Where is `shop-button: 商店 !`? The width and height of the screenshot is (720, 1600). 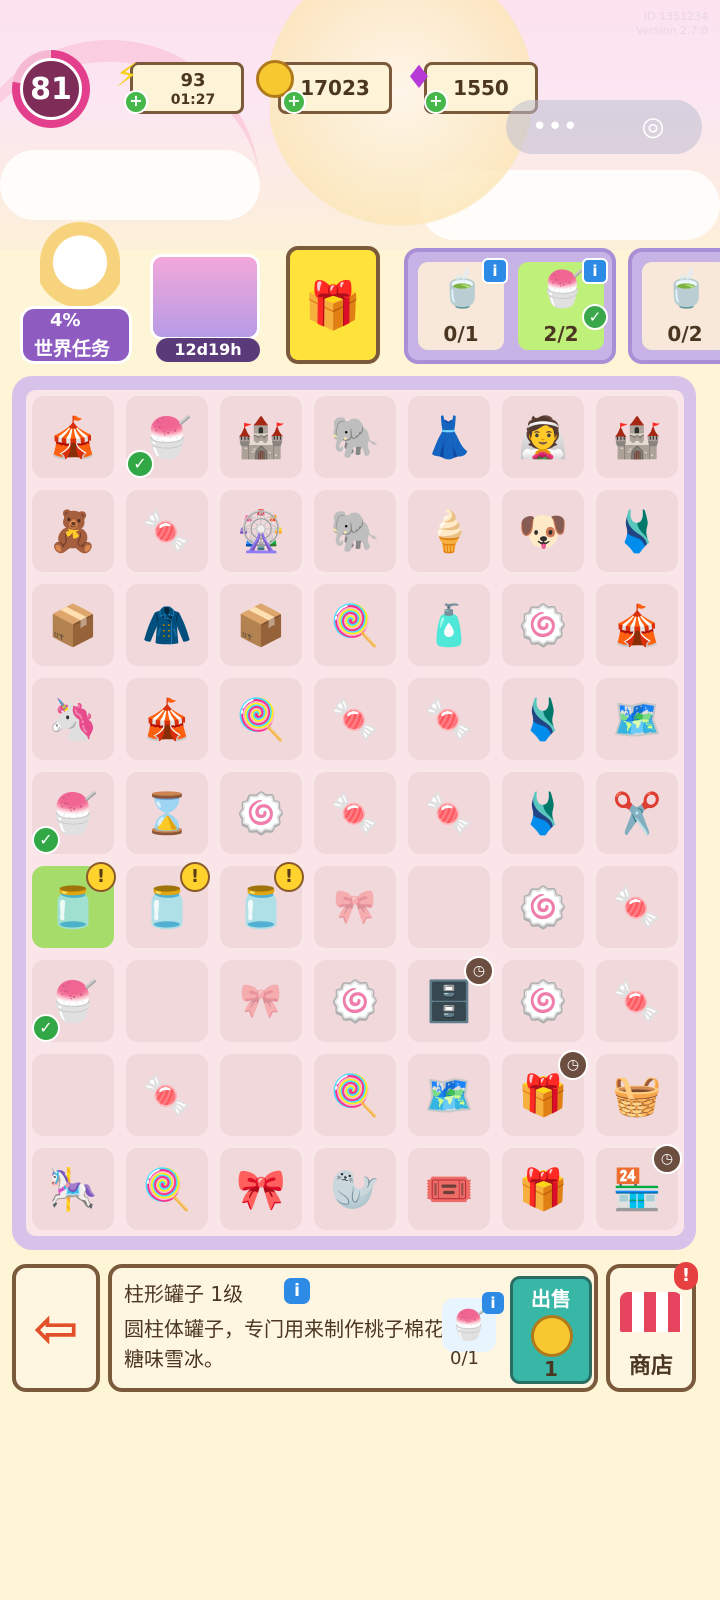 shop-button: 商店 ! is located at coordinates (652, 1327).